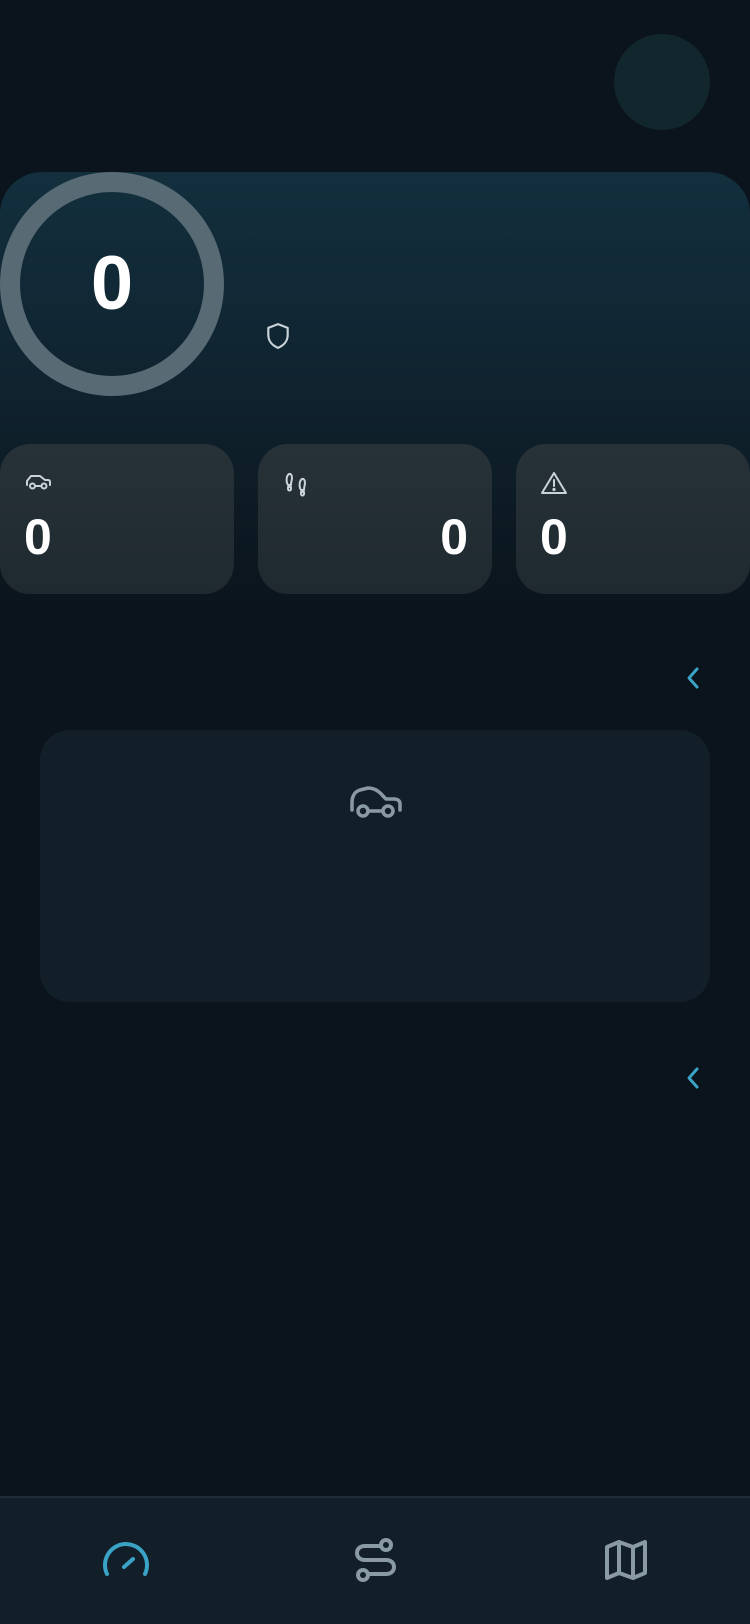  What do you see at coordinates (375, 519) in the screenshot?
I see `stat-card-steps: 0` at bounding box center [375, 519].